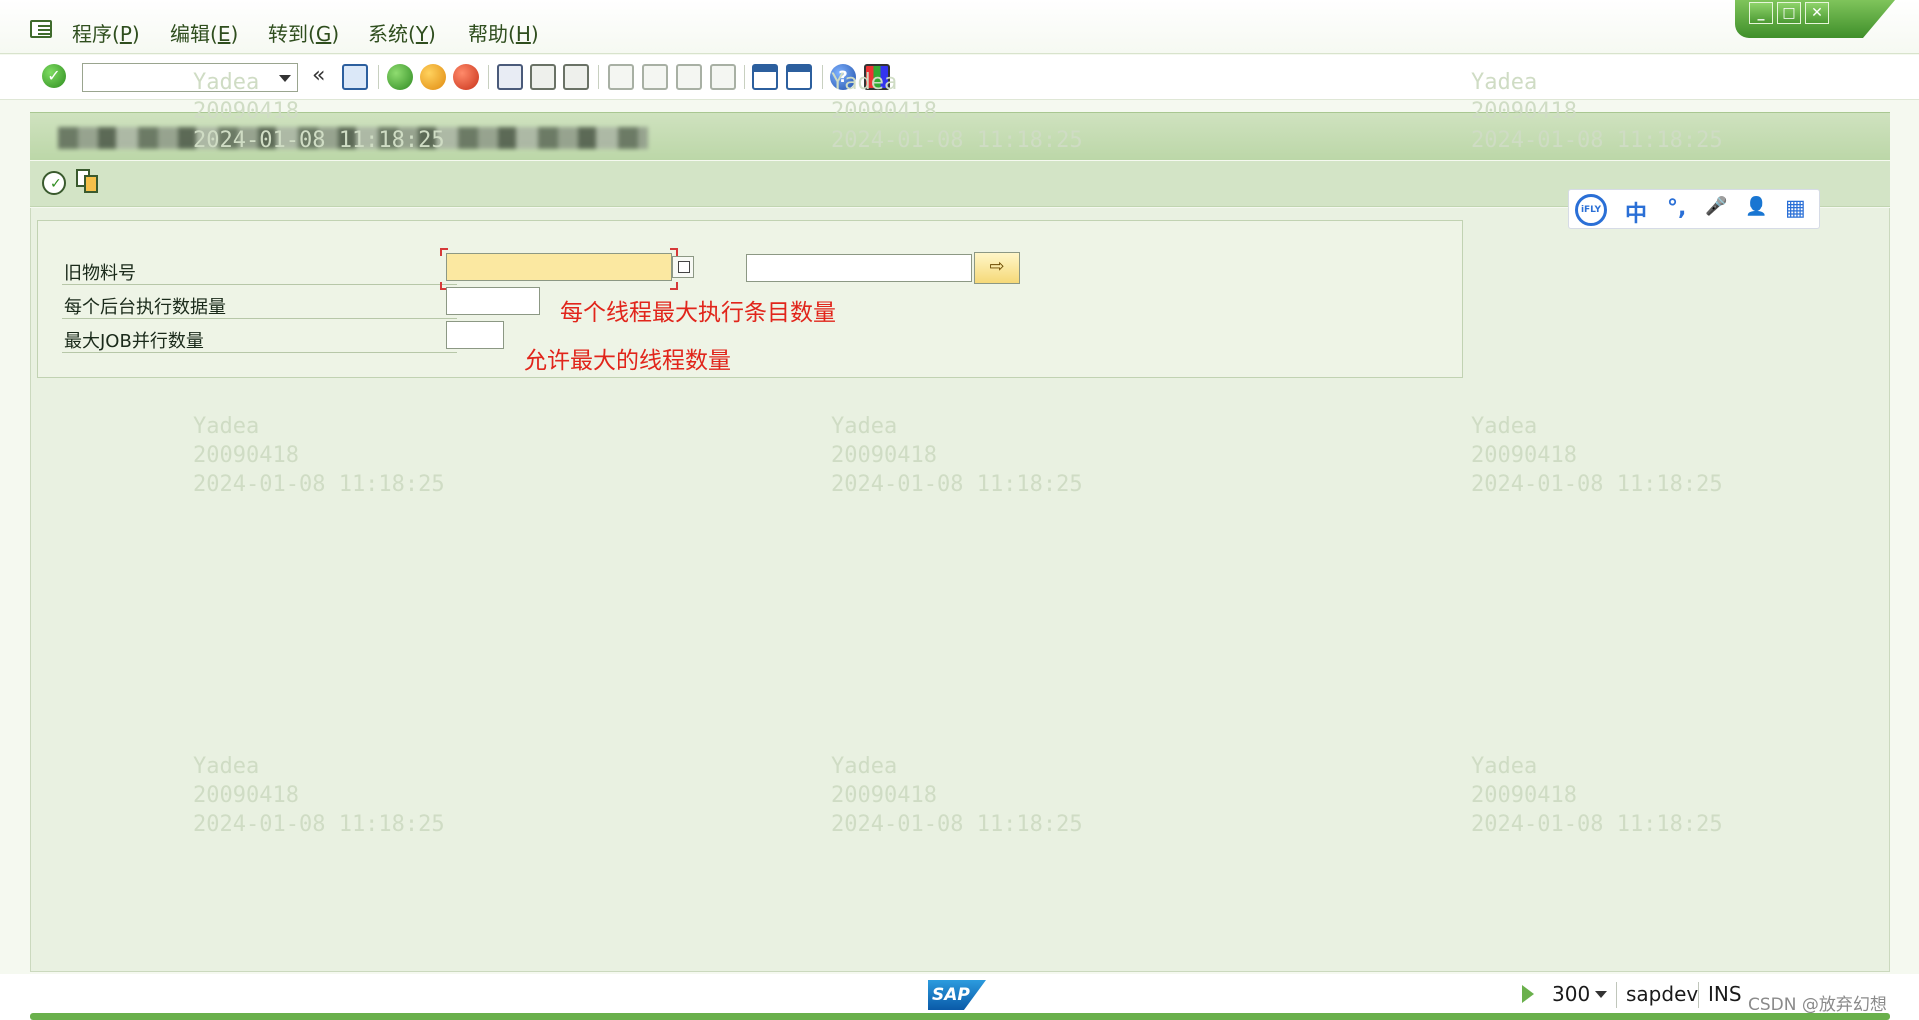  I want to click on menu-goto-key: G, so click(323, 34).